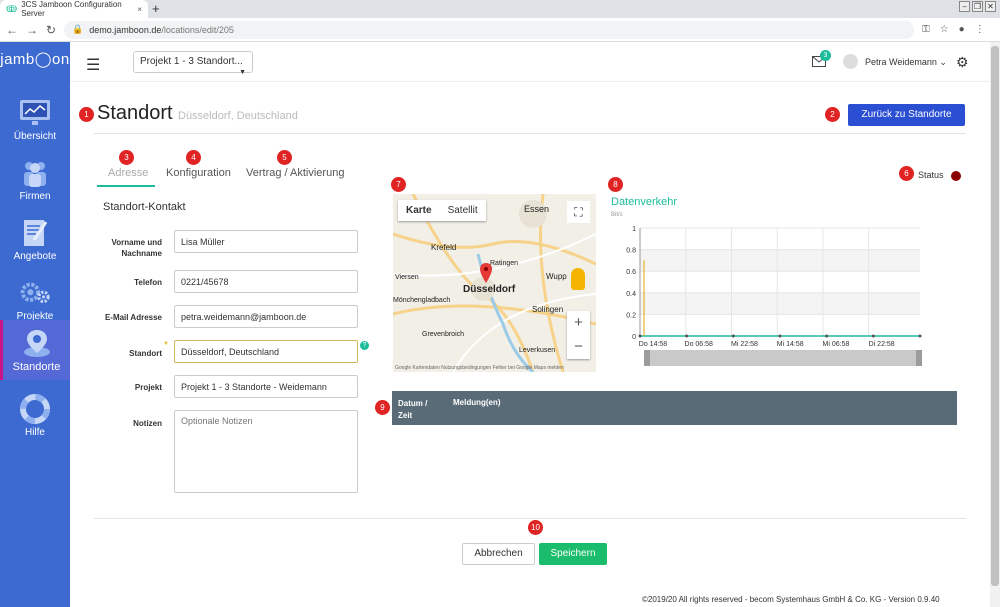  What do you see at coordinates (744, 344) in the screenshot?
I see `chart-xtick-label: Mi 22:58` at bounding box center [744, 344].